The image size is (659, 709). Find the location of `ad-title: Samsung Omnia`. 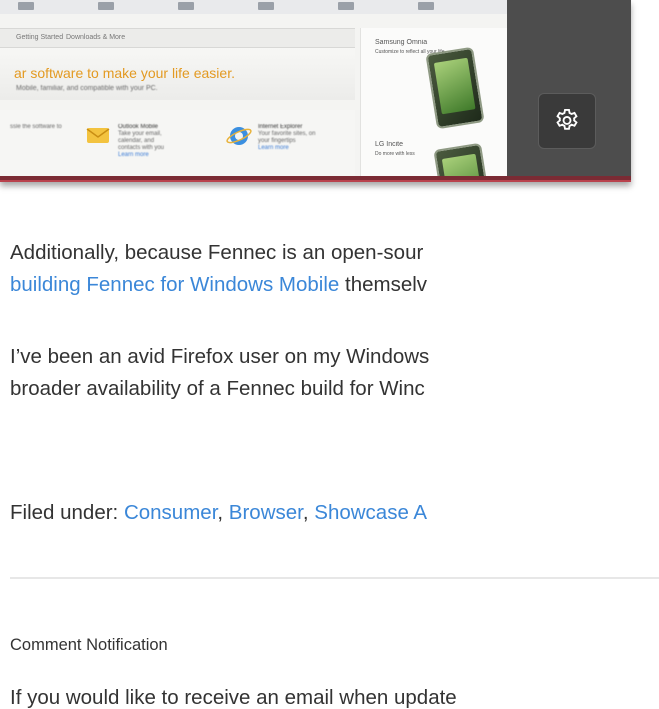

ad-title: Samsung Omnia is located at coordinates (401, 42).